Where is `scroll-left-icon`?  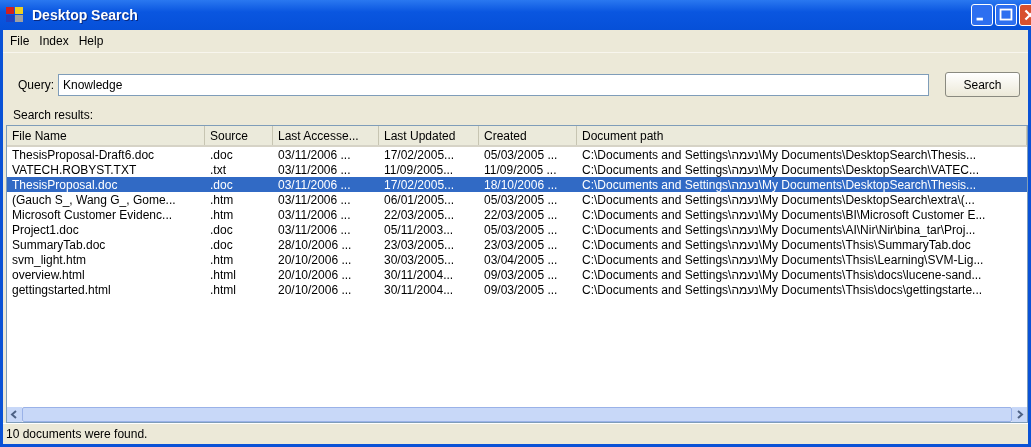 scroll-left-icon is located at coordinates (14, 414).